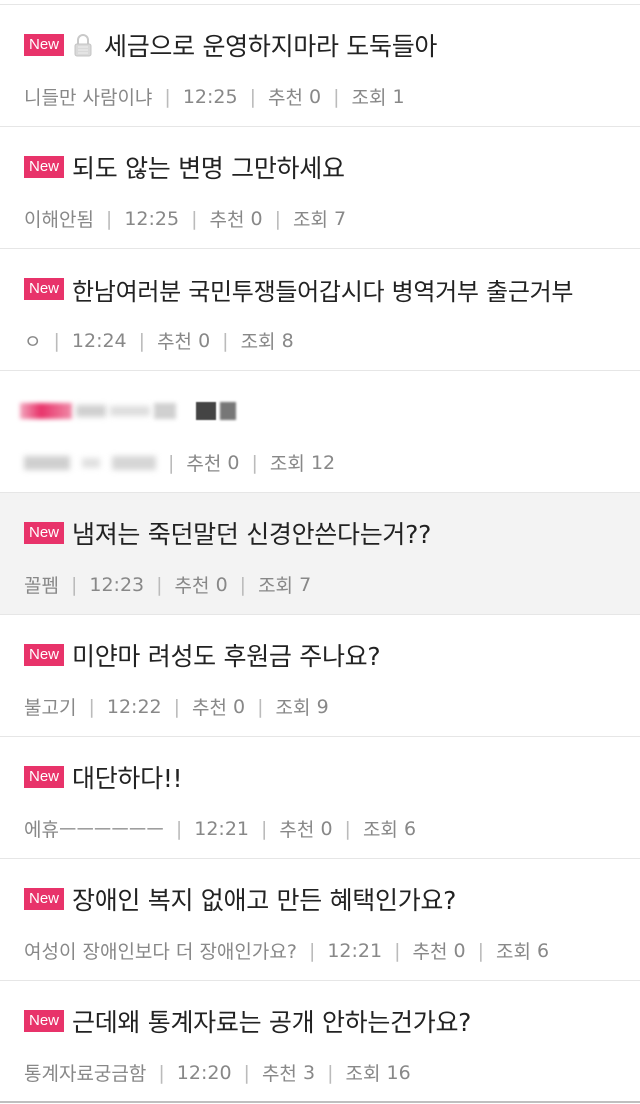 The image size is (640, 1104). I want to click on post-title-row: New 장애인 복지 없애고 만든 혜택인가요?, so click(320, 899).